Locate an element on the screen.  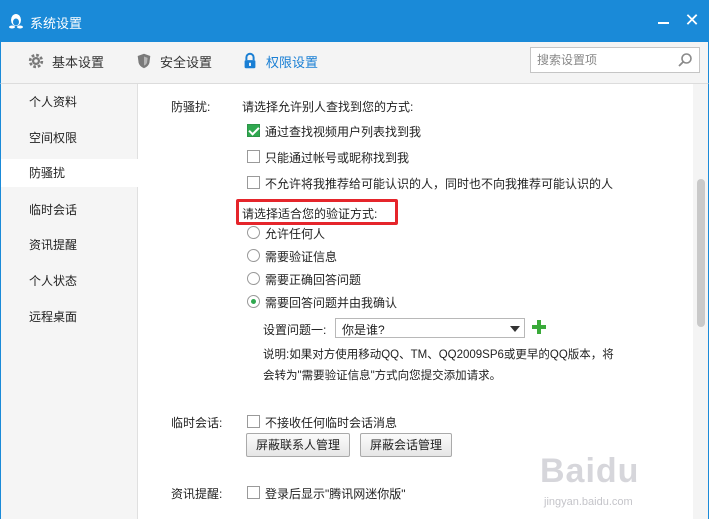
checkbox-find-by-account-only is located at coordinates (253, 156).